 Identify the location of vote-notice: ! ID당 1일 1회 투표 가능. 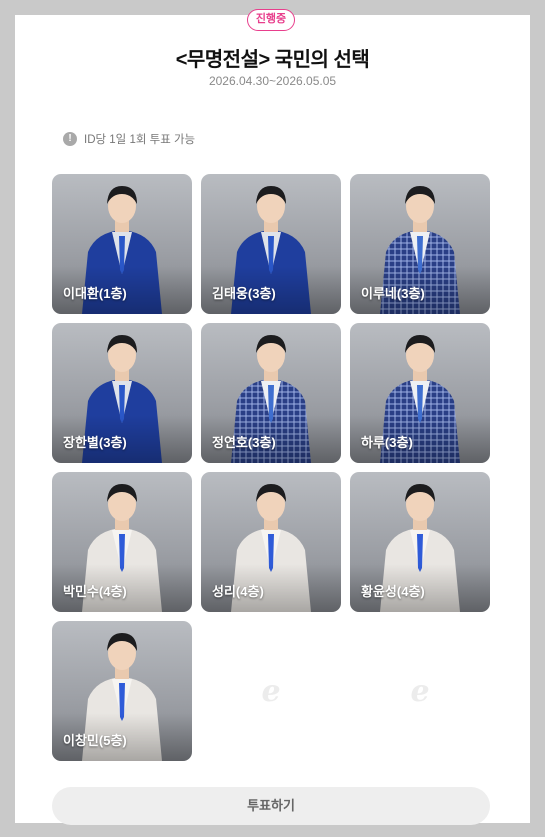
(129, 139).